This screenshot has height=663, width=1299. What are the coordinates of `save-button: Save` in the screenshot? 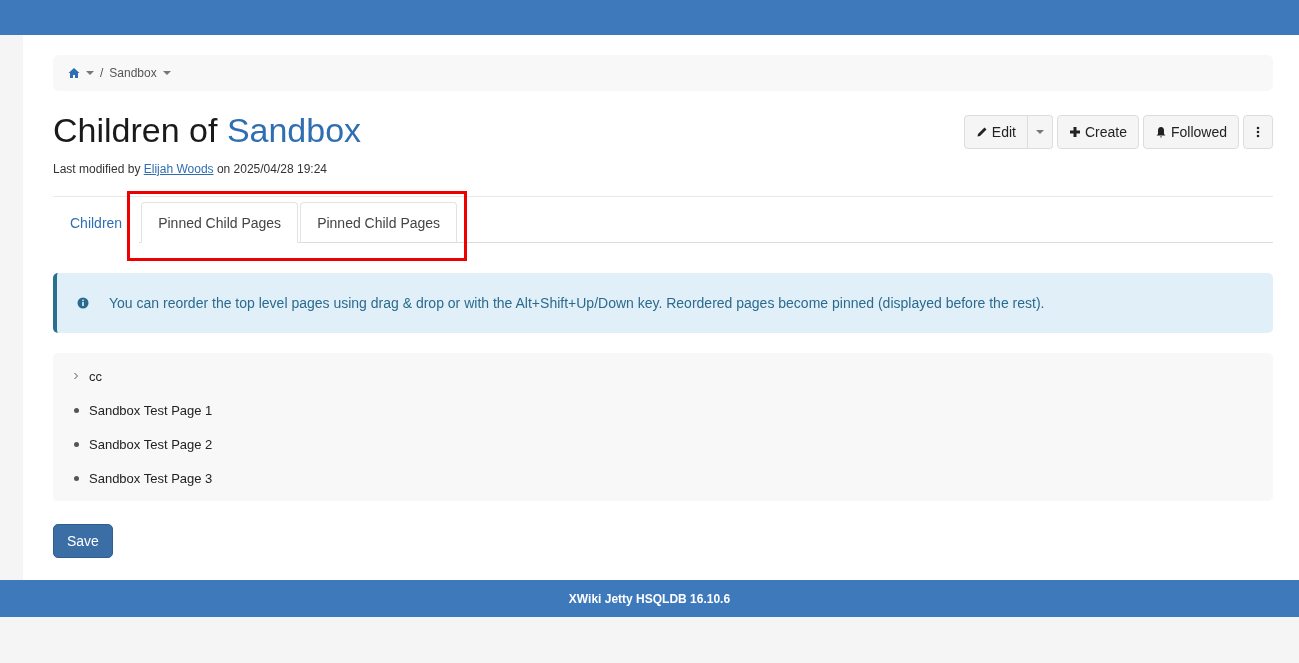 It's located at (83, 541).